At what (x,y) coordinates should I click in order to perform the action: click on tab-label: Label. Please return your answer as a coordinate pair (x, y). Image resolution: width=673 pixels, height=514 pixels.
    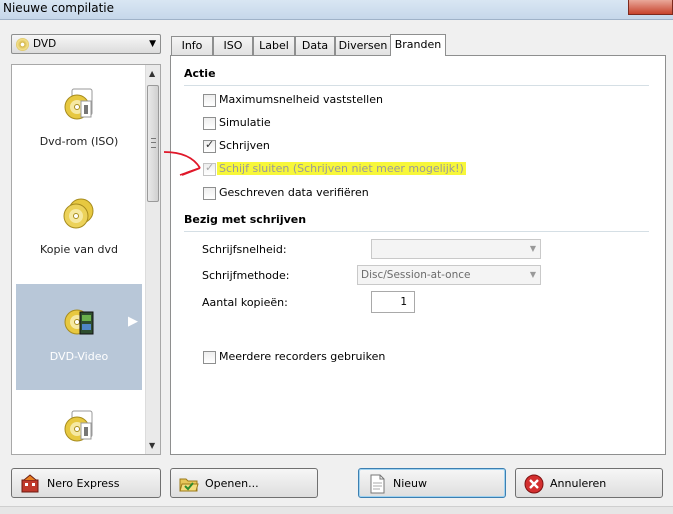
    Looking at the image, I should click on (274, 45).